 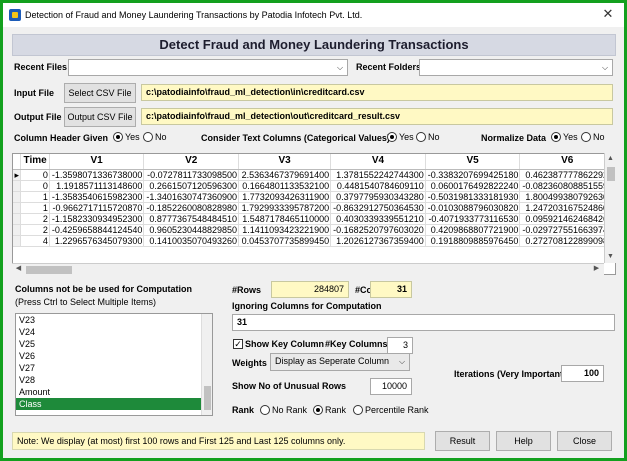 I want to click on column-header-yes-radio: Yes, so click(x=126, y=137).